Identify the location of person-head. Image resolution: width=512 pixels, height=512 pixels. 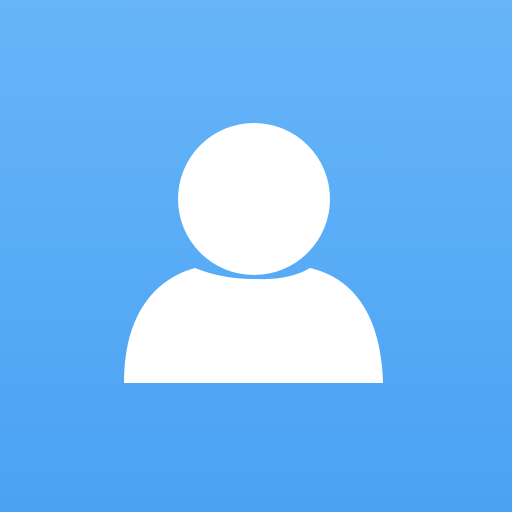
(254, 199).